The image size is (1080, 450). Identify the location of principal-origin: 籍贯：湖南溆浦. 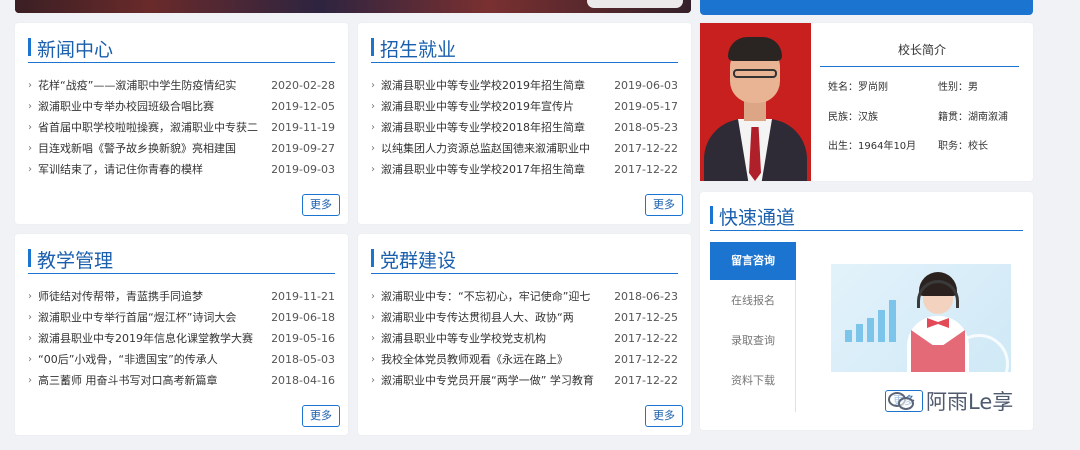
(973, 117).